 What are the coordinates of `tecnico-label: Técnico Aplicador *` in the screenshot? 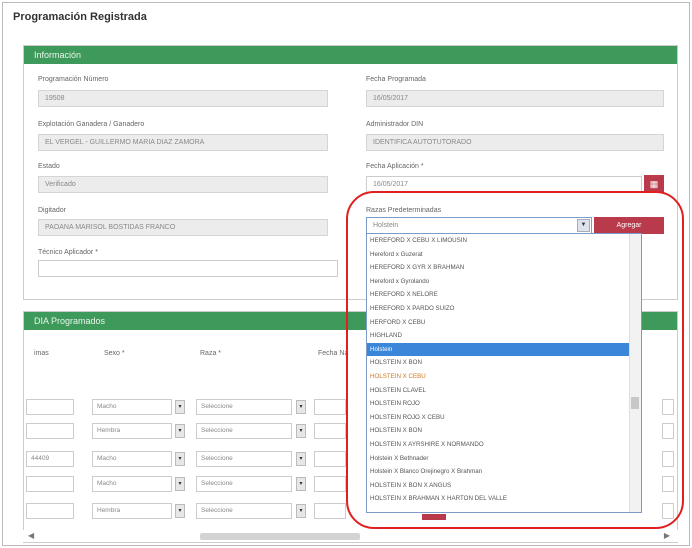 It's located at (68, 252).